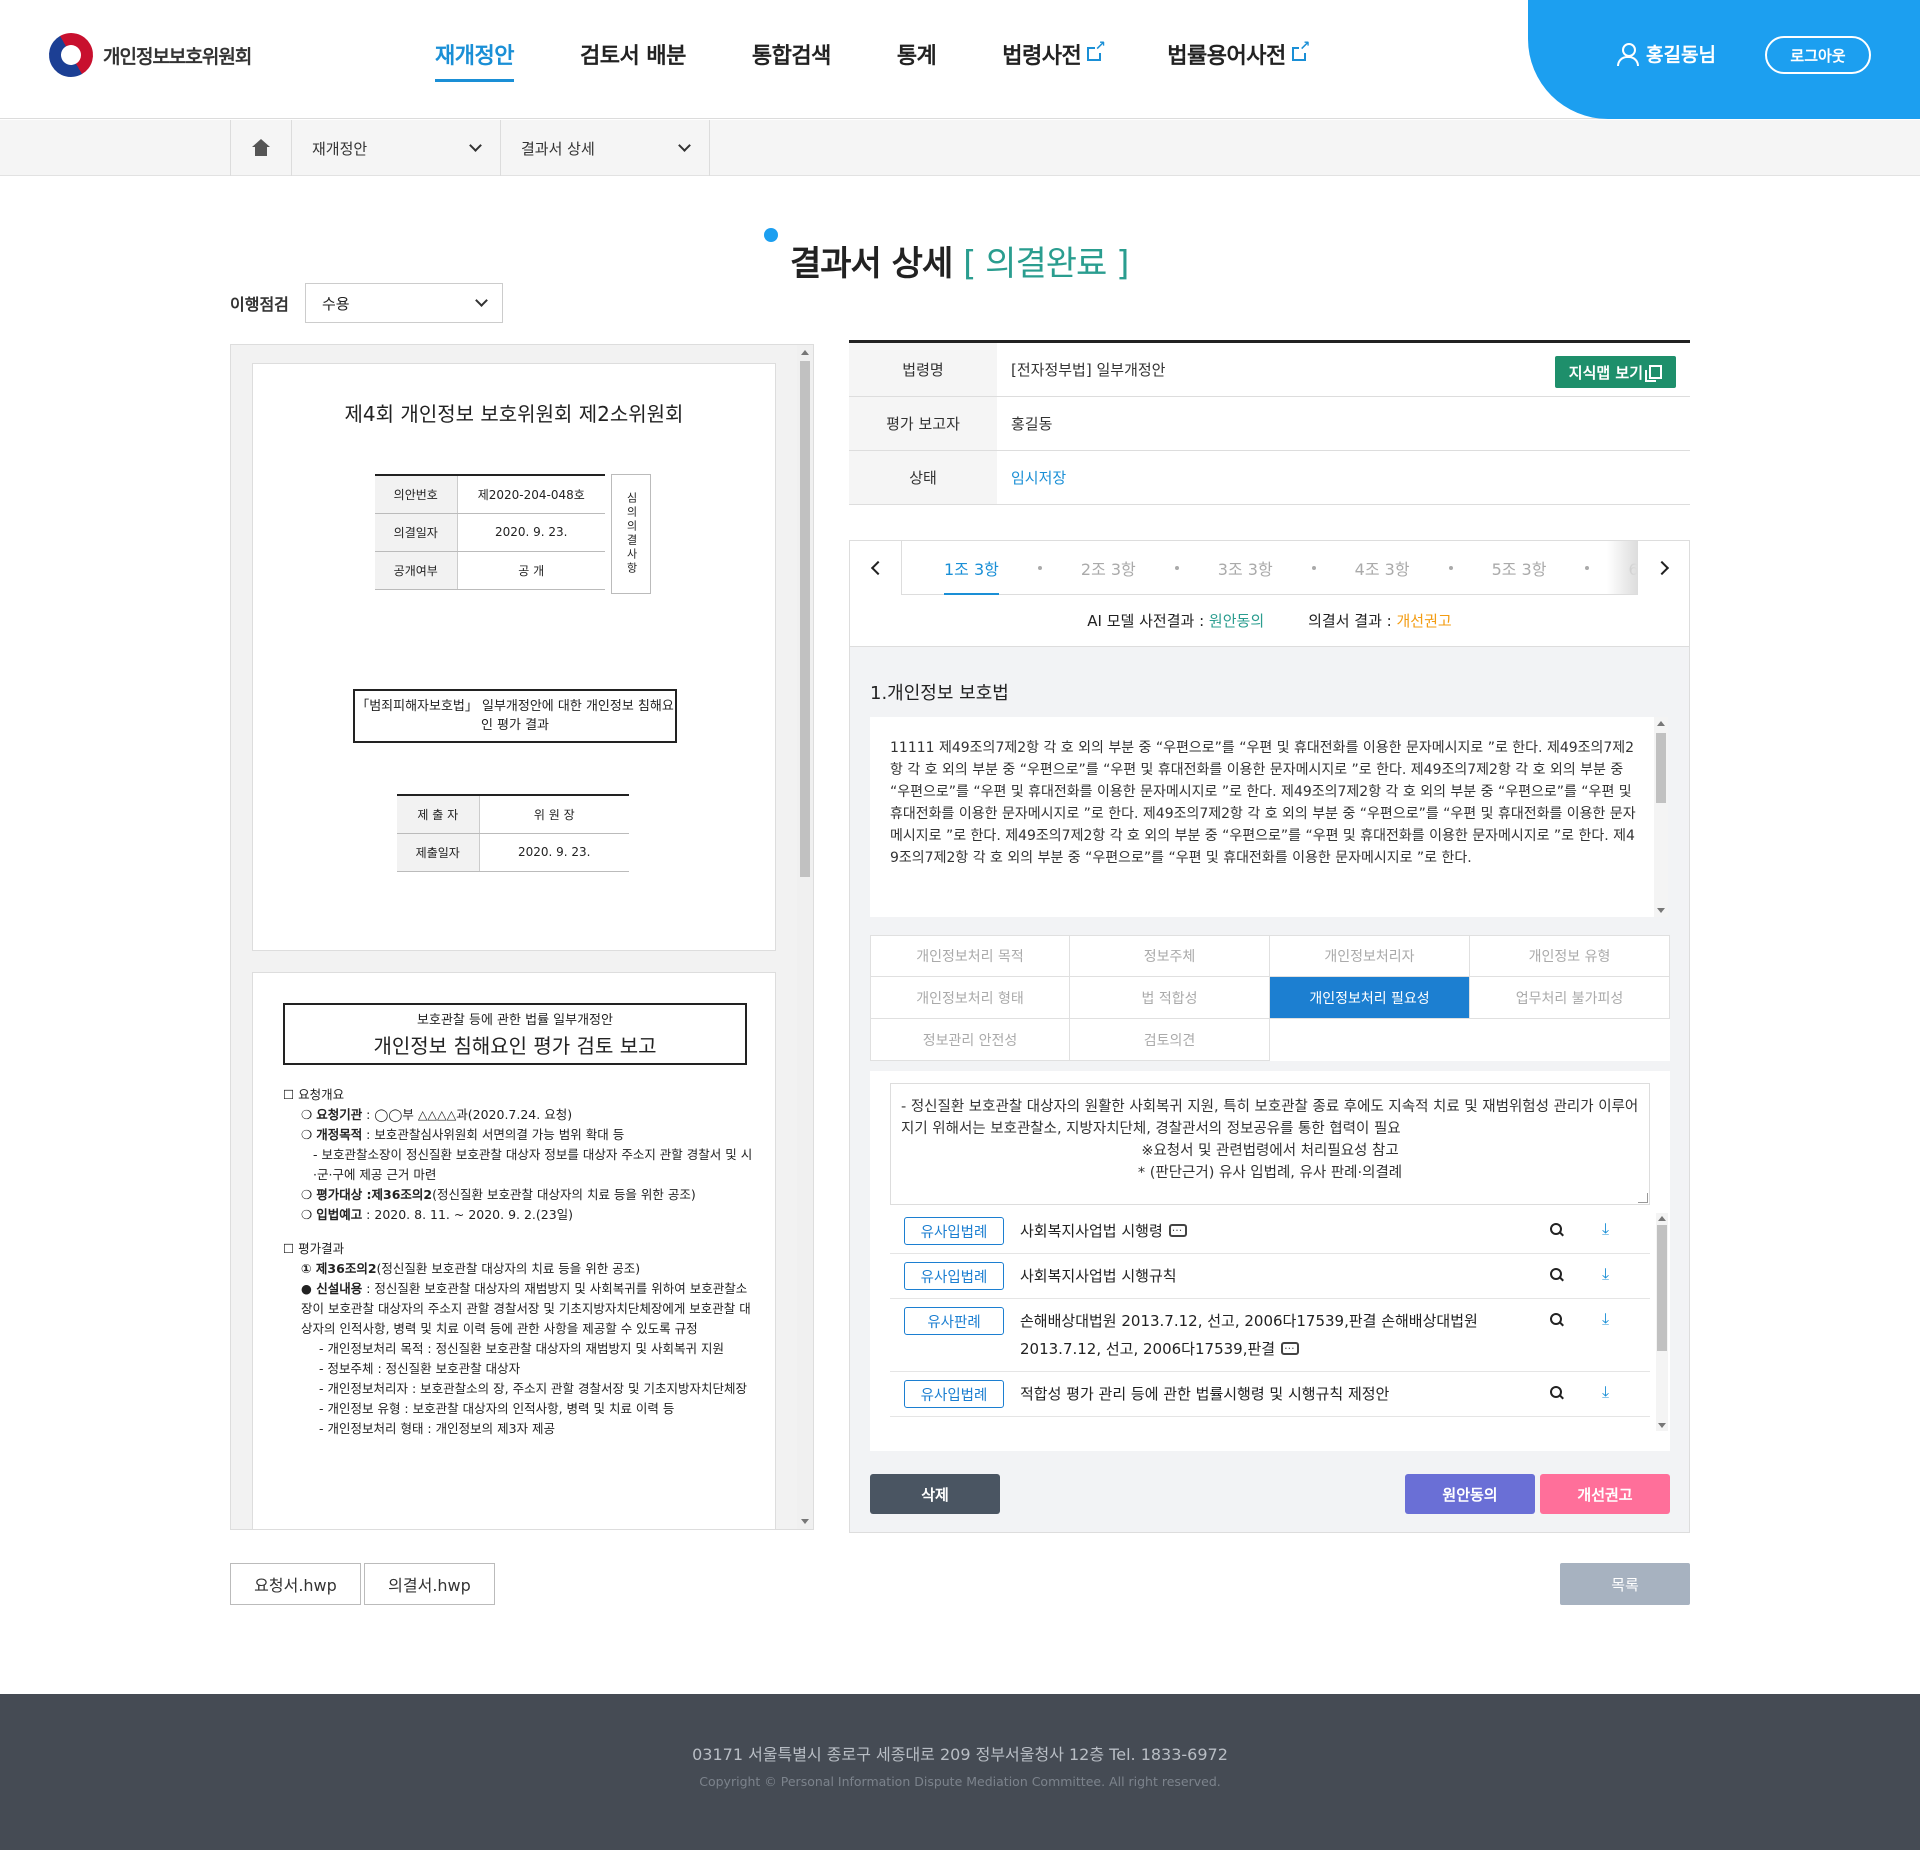 This screenshot has width=1920, height=1850. I want to click on delete-button: 삭제, so click(935, 1494).